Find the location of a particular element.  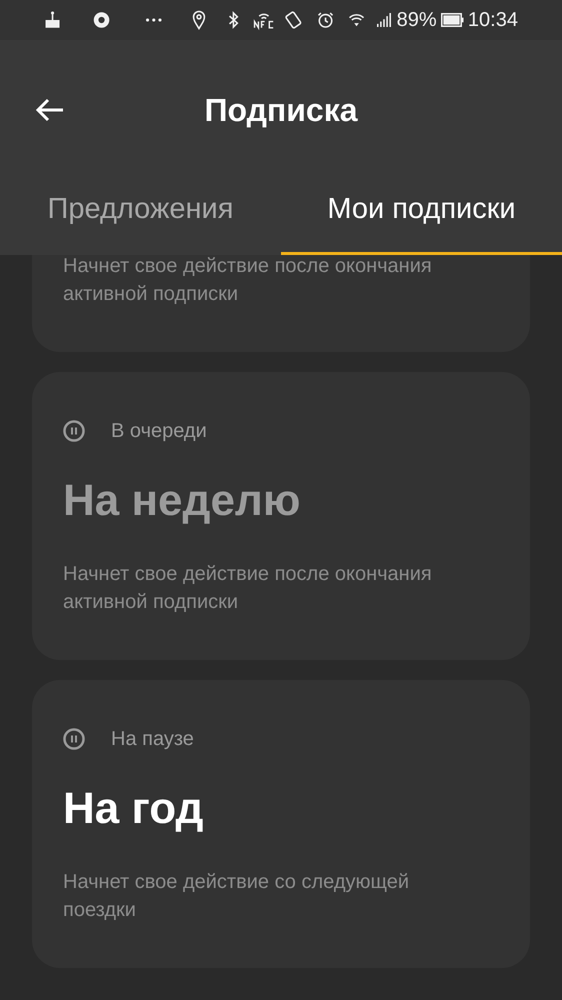

battery-percent: 89% is located at coordinates (416, 20).